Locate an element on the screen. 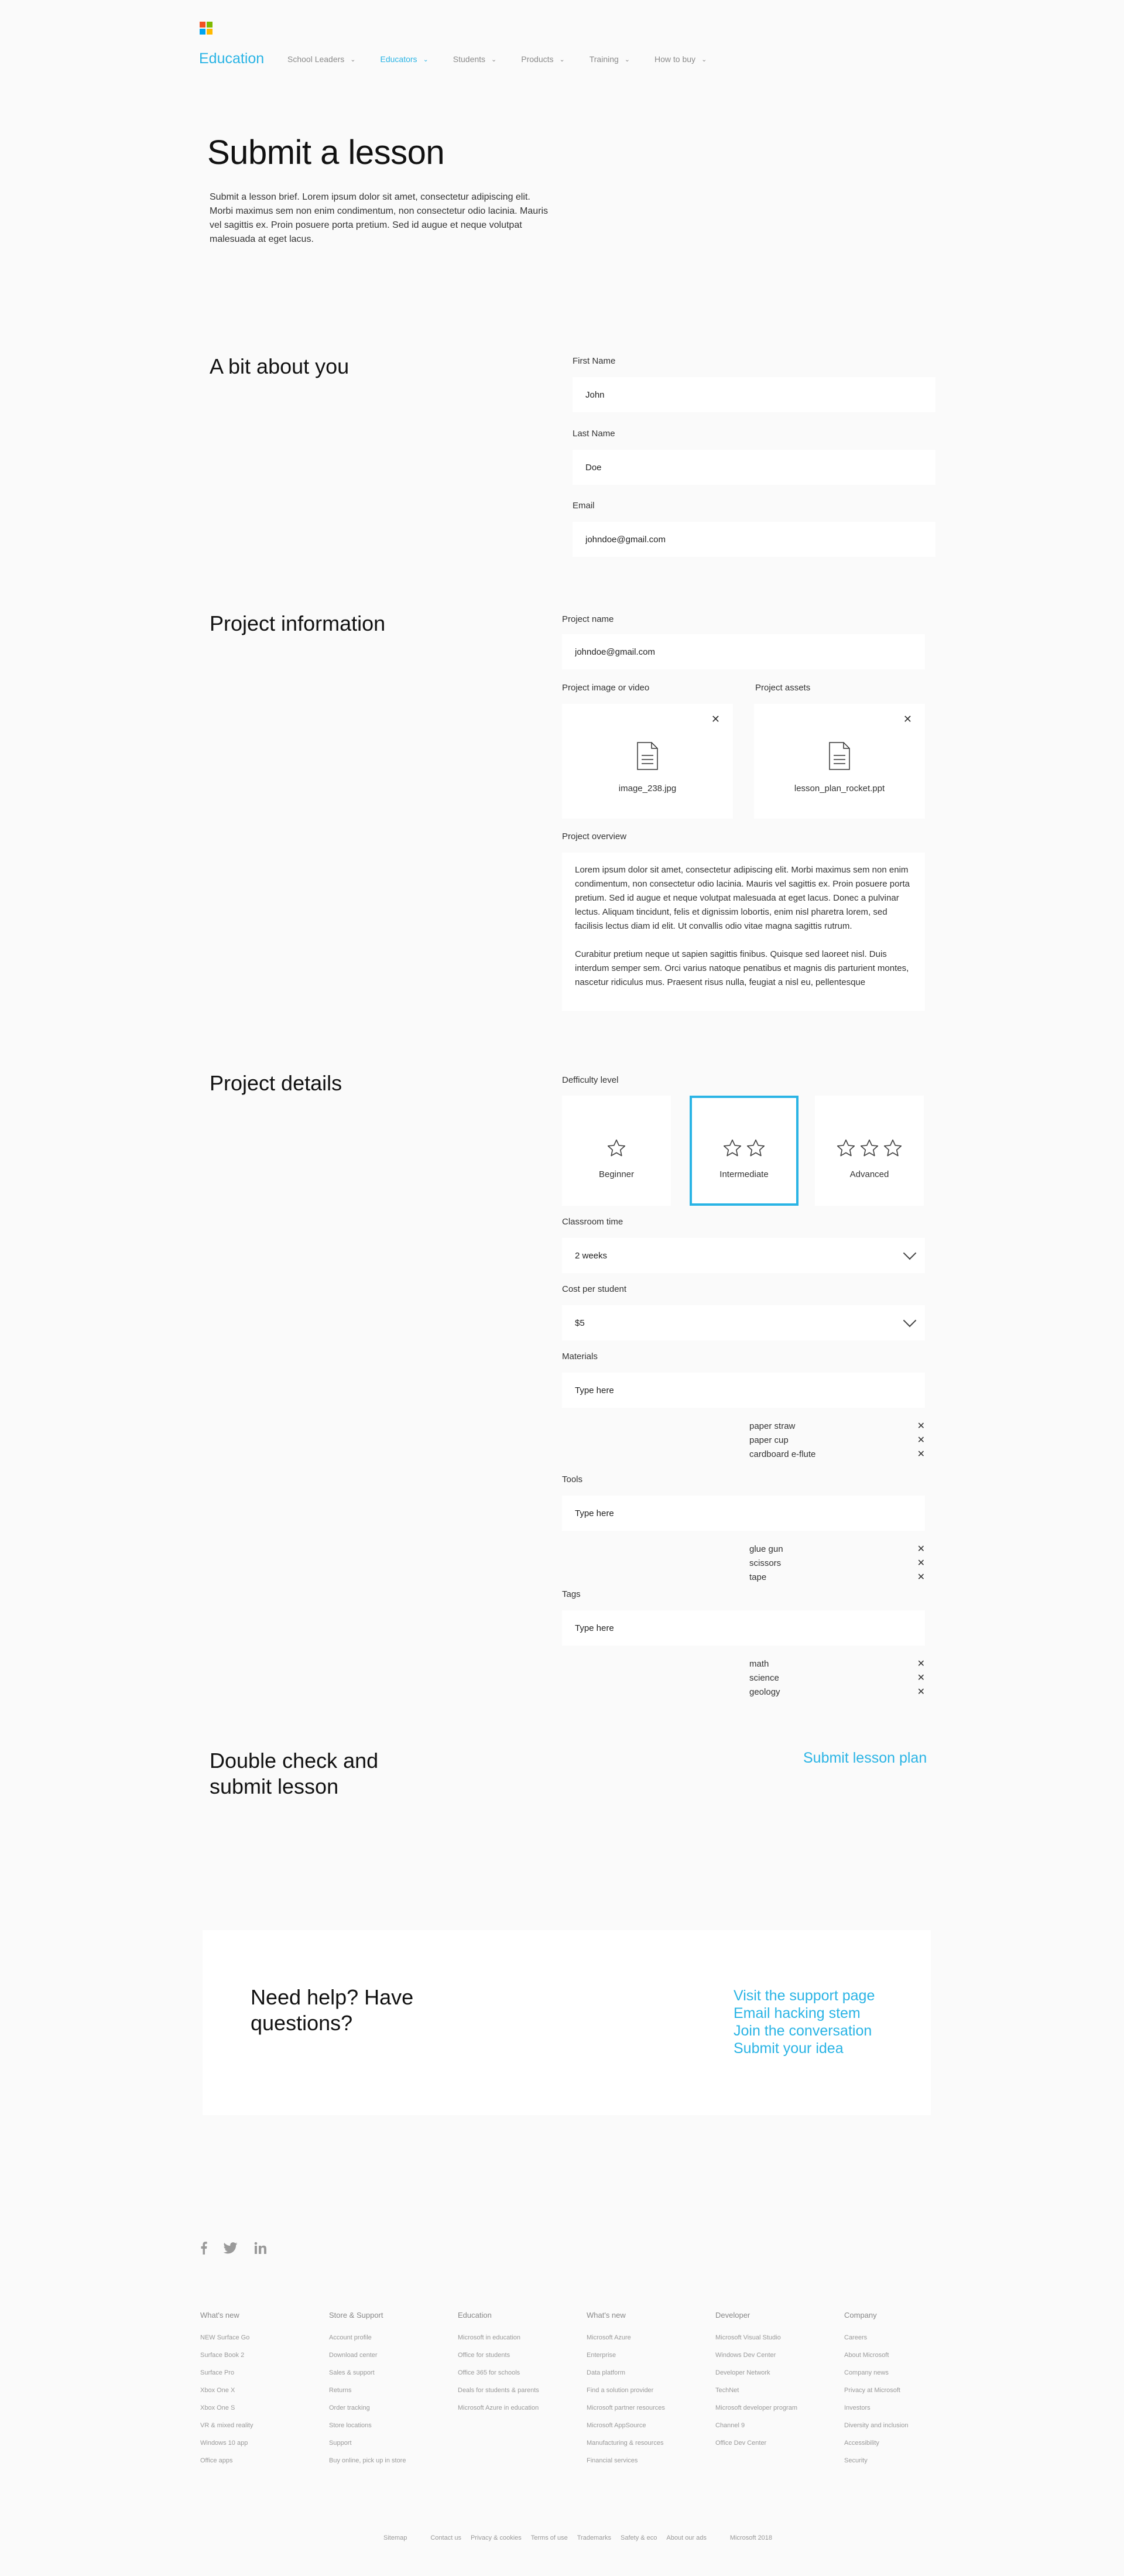 Image resolution: width=1124 pixels, height=2576 pixels. footer-link: Xbox One S is located at coordinates (259, 2408).